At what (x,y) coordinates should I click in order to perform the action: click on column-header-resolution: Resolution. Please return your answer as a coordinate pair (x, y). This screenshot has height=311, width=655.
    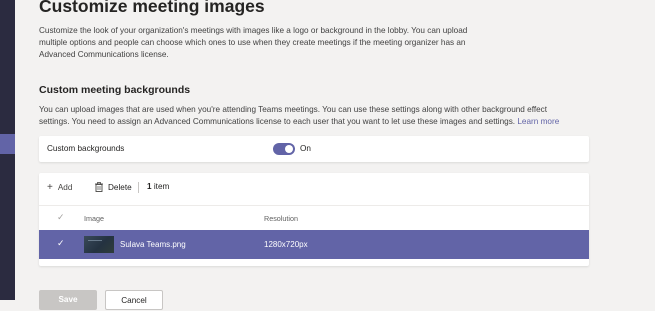
    Looking at the image, I should click on (281, 218).